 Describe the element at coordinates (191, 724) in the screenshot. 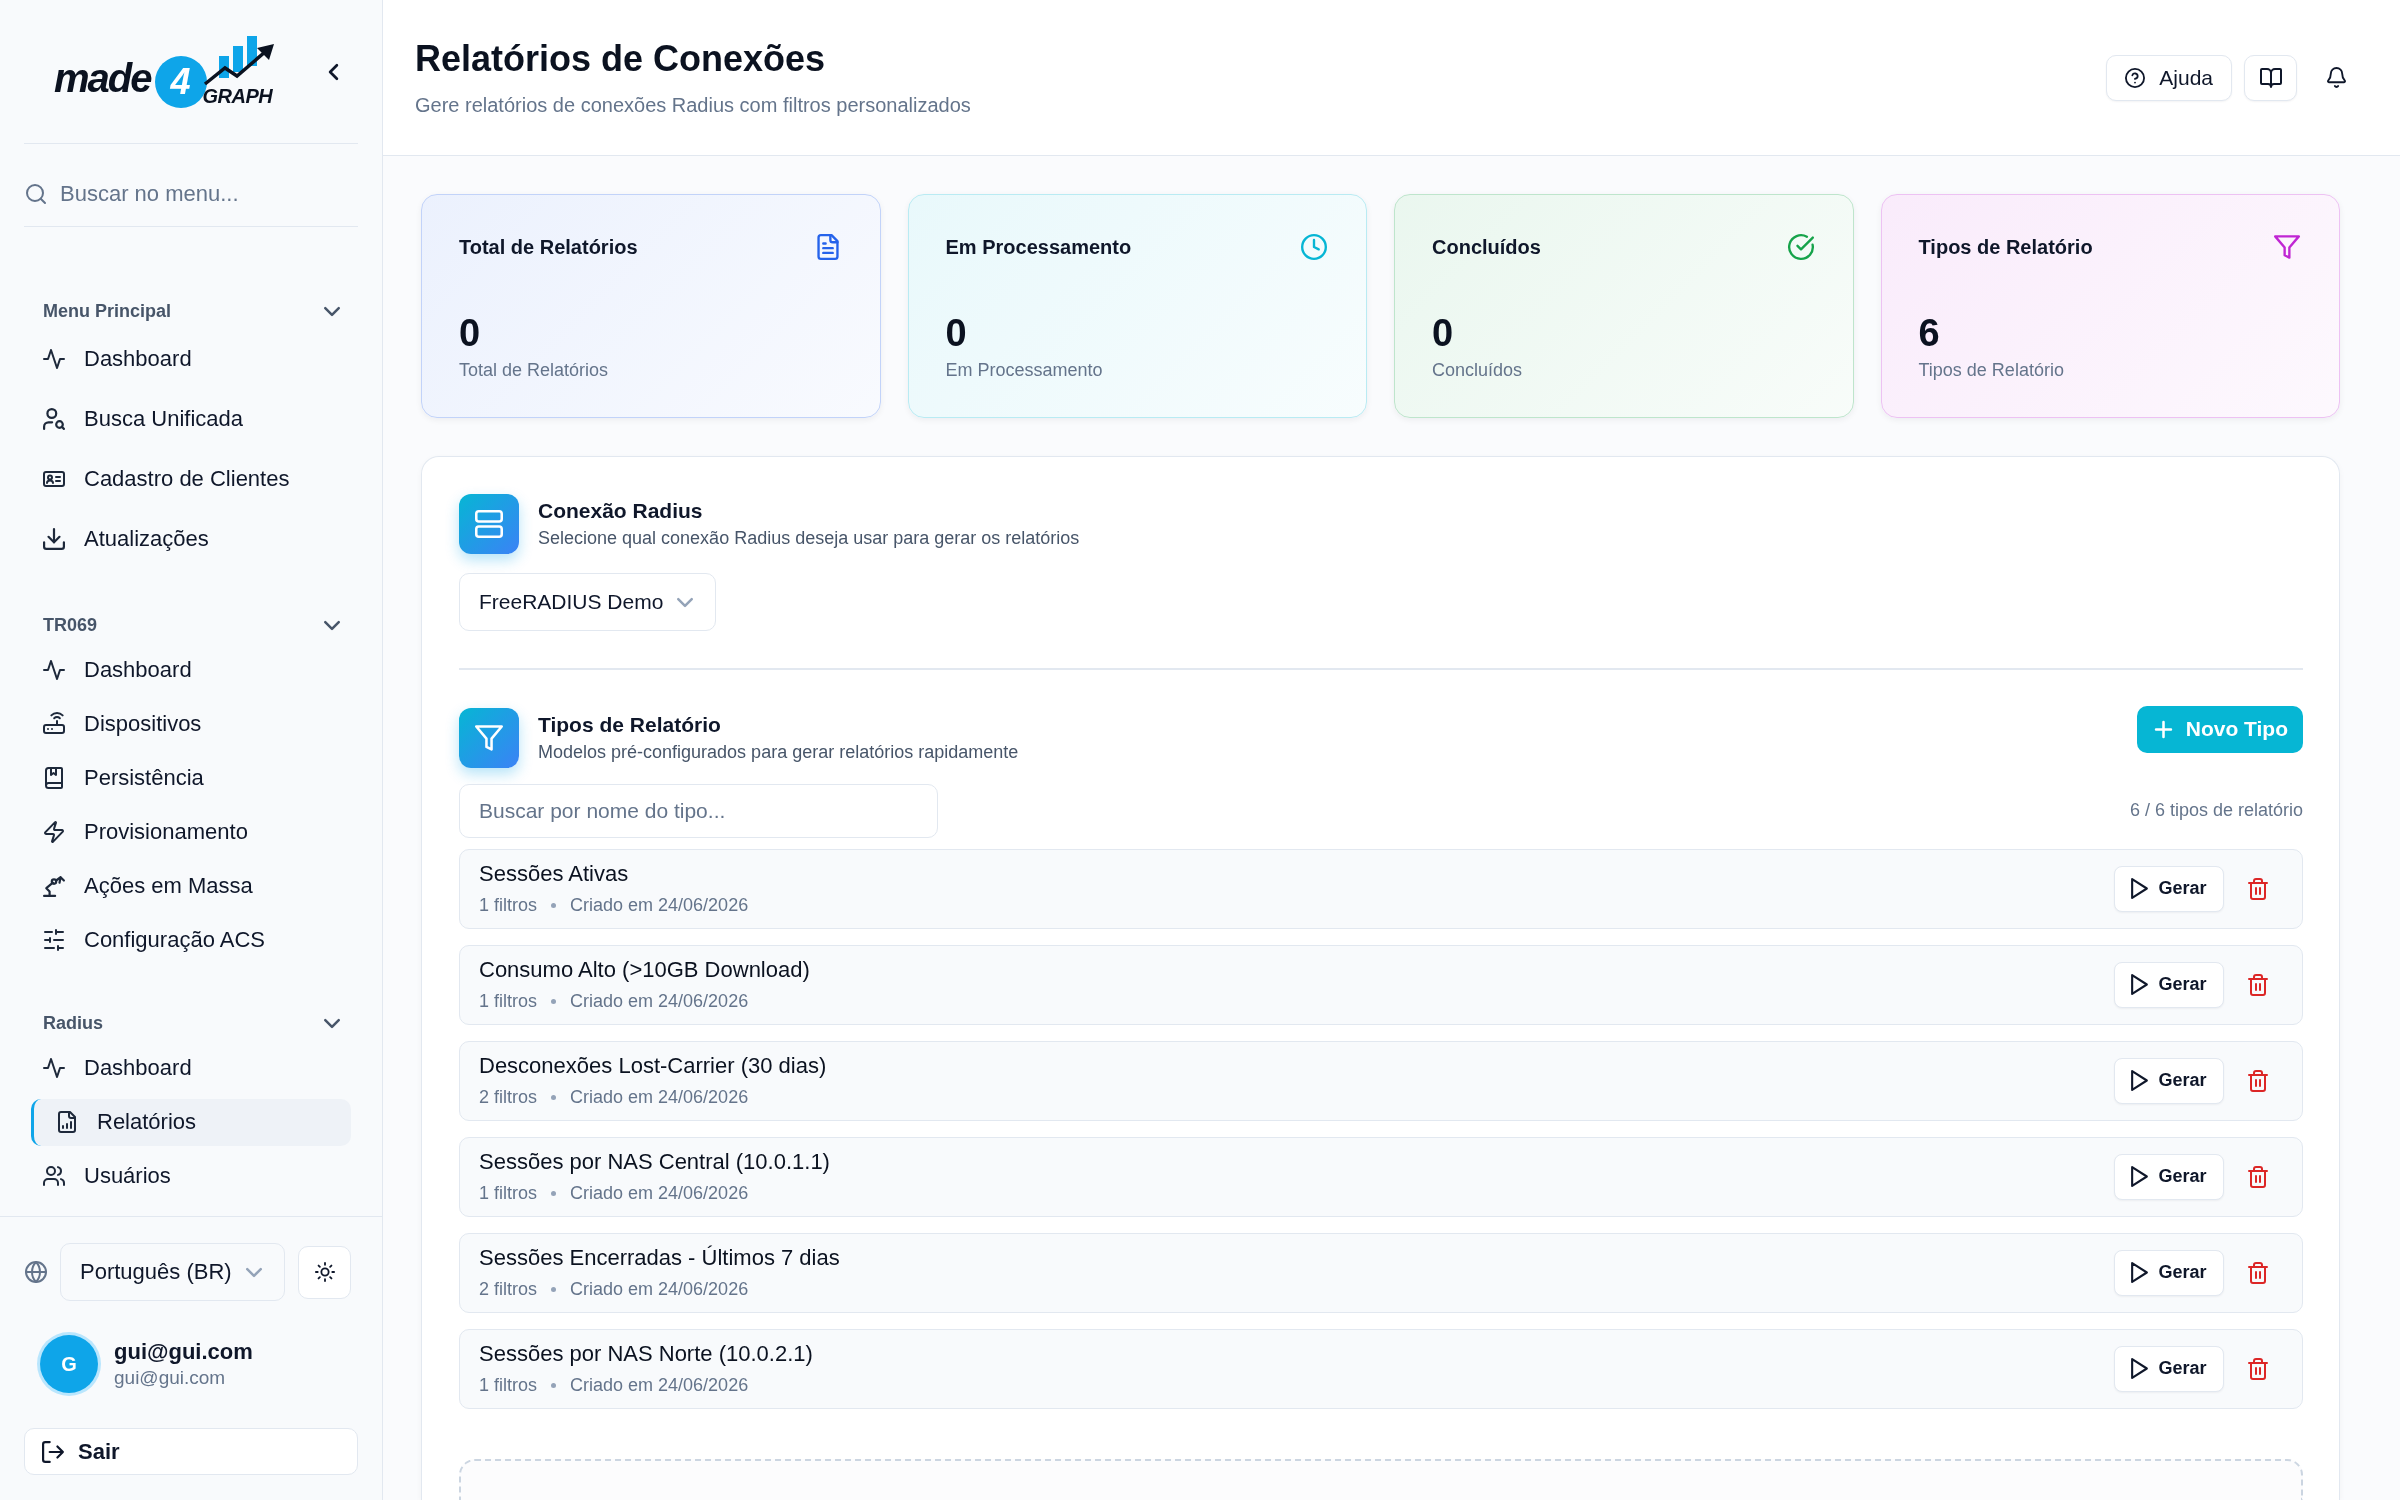

I see `menu-item: Dispositivos` at that location.